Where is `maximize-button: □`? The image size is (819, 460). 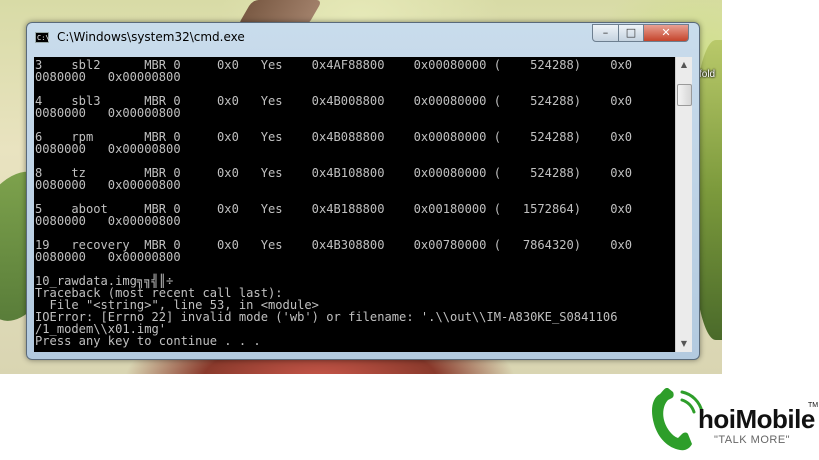 maximize-button: □ is located at coordinates (631, 33).